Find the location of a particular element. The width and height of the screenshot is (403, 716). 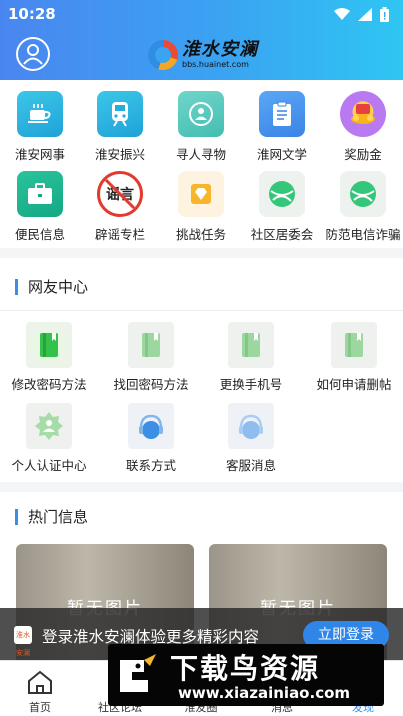

grid-item-rumor: 谣言 辟谣专栏 is located at coordinates (120, 207).